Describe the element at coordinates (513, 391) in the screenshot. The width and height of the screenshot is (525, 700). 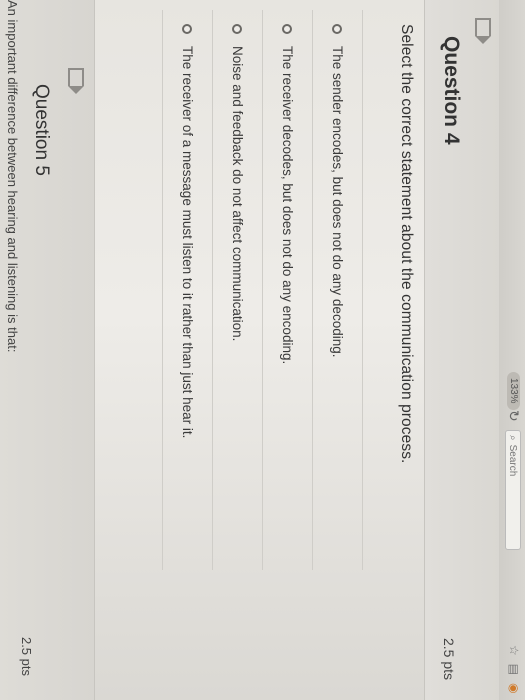
I see `zoom-level: 133%` at that location.